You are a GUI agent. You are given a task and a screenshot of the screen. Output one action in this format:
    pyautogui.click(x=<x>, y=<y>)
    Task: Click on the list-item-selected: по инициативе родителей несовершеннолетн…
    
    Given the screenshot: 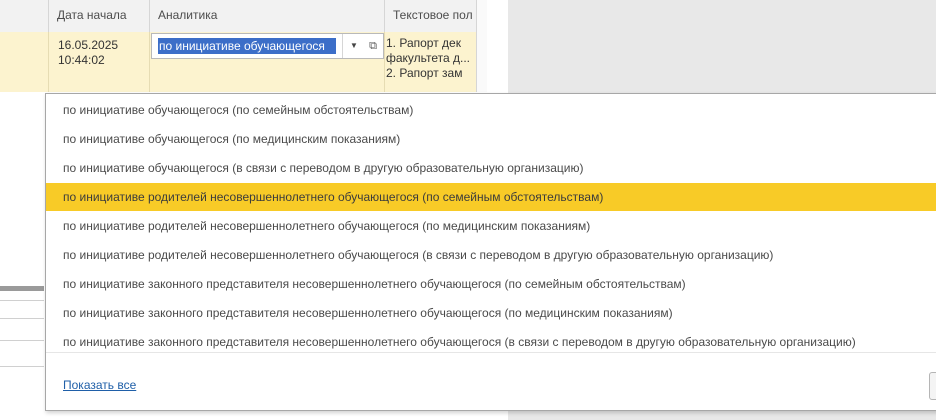 What is the action you would take?
    pyautogui.click(x=491, y=197)
    